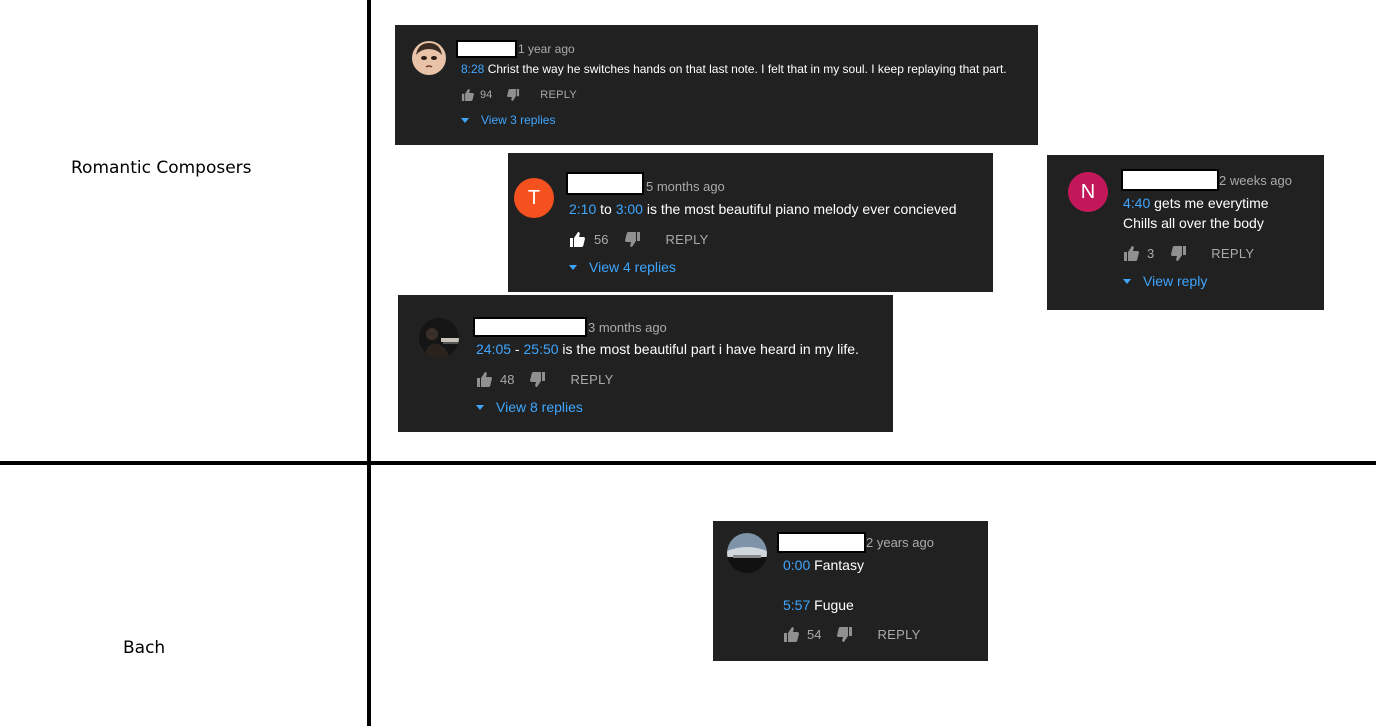 Image resolution: width=1376 pixels, height=726 pixels. Describe the element at coordinates (601, 239) in the screenshot. I see `like-count: 56` at that location.